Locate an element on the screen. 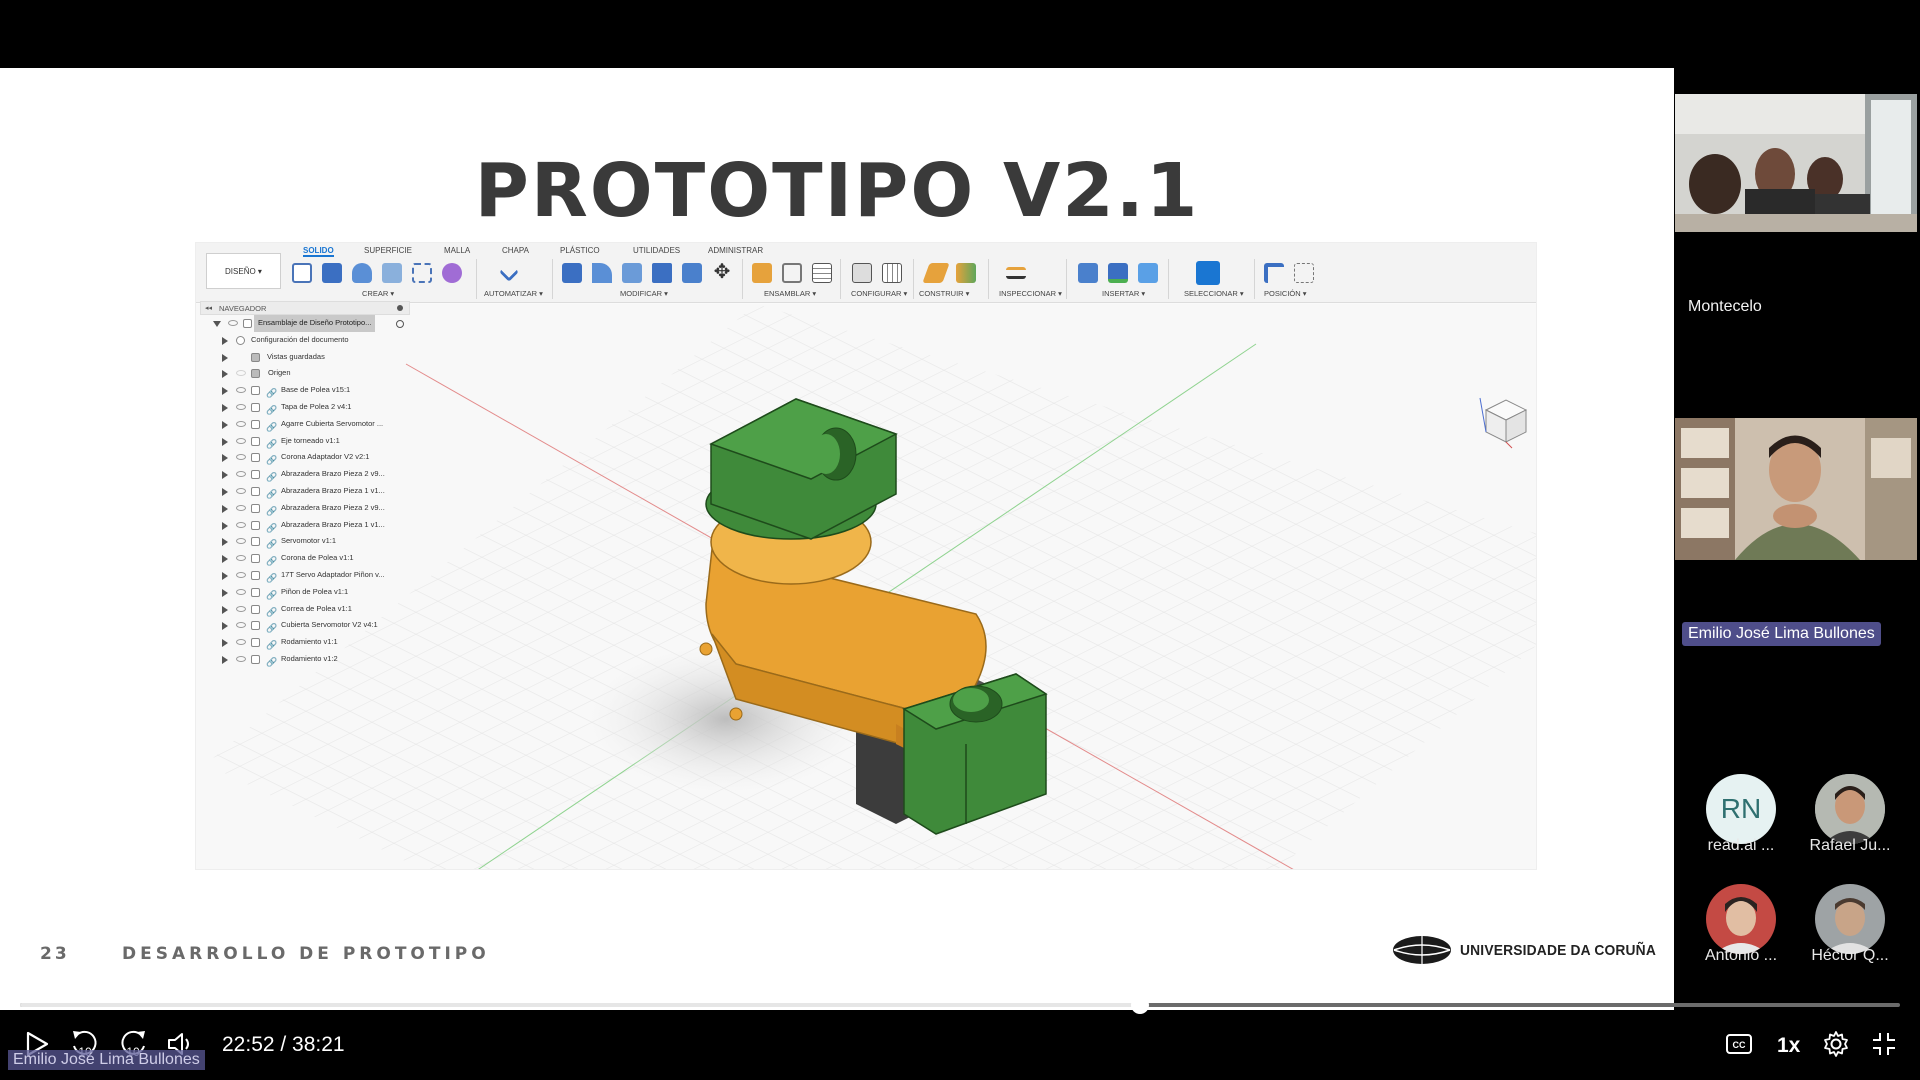 The height and width of the screenshot is (1080, 1920). browser-item: 🔗 Rodamiento v1:2 is located at coordinates (305, 659).